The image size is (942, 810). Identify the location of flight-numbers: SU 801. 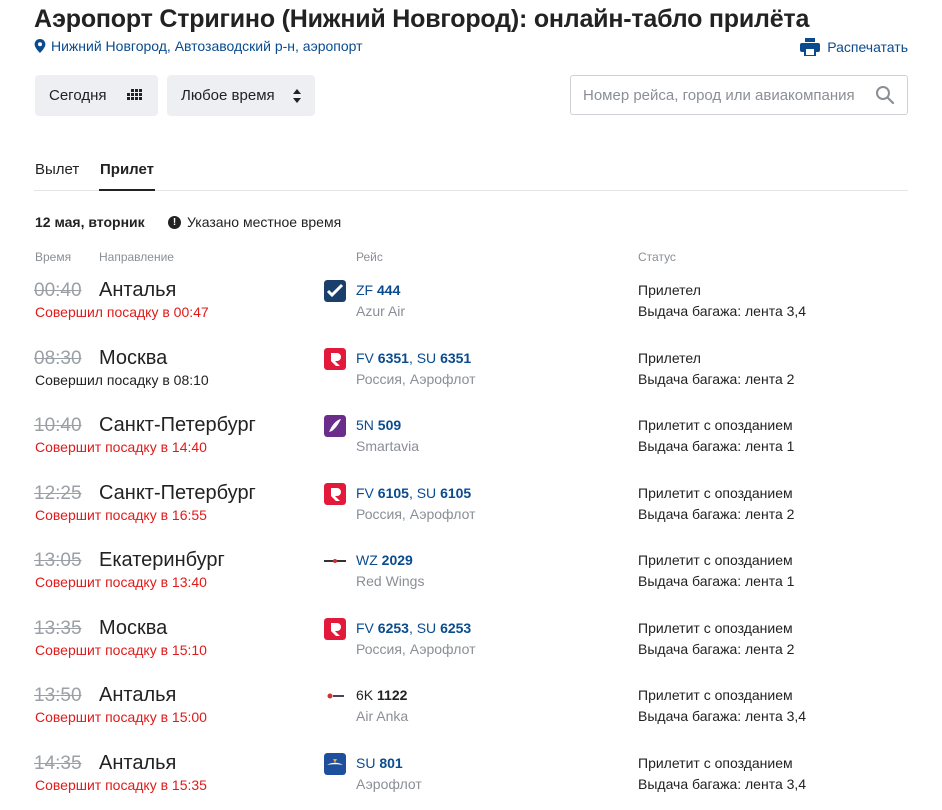
(379, 763).